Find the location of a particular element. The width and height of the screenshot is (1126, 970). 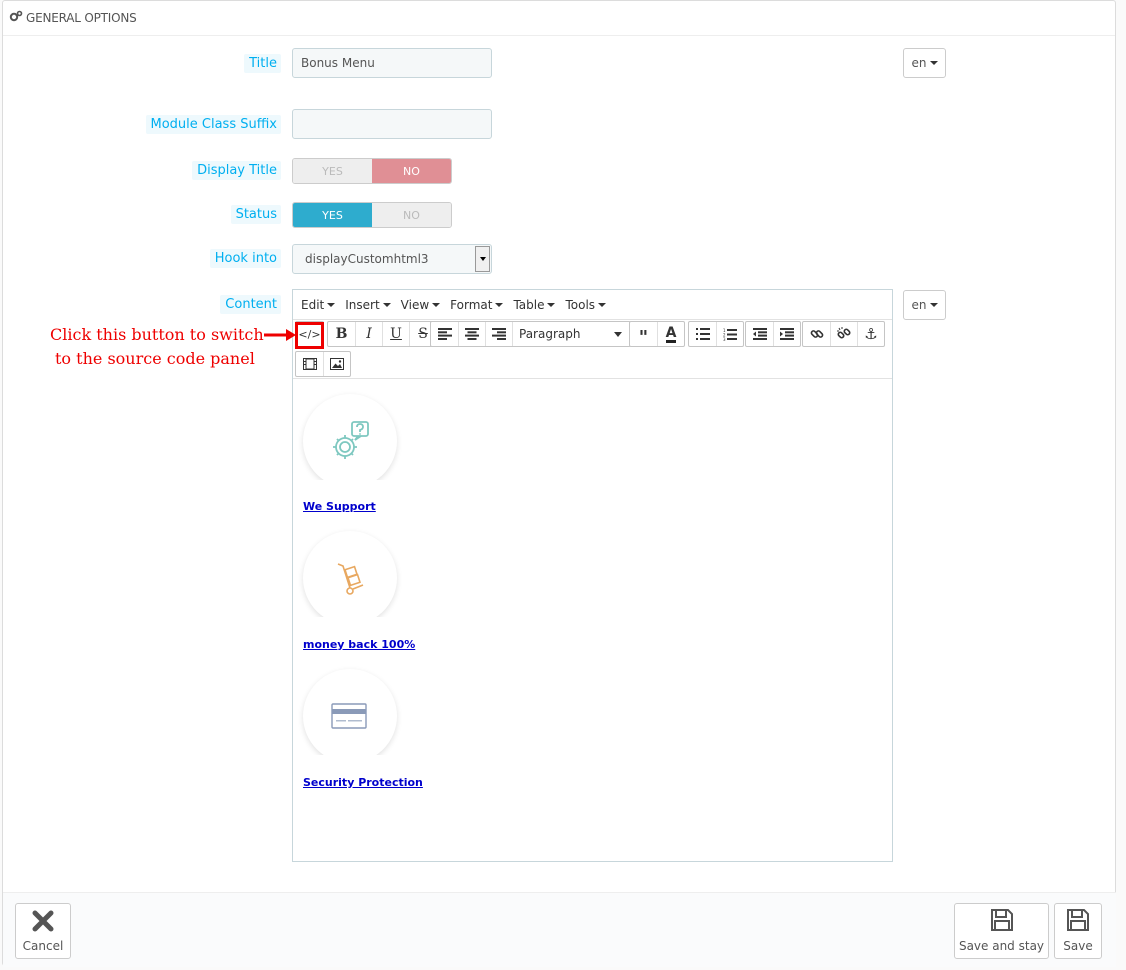

insert-image-button is located at coordinates (336, 364).